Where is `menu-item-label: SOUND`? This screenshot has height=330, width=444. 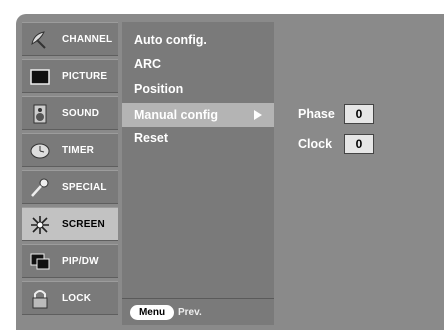
menu-item-label: SOUND is located at coordinates (81, 113).